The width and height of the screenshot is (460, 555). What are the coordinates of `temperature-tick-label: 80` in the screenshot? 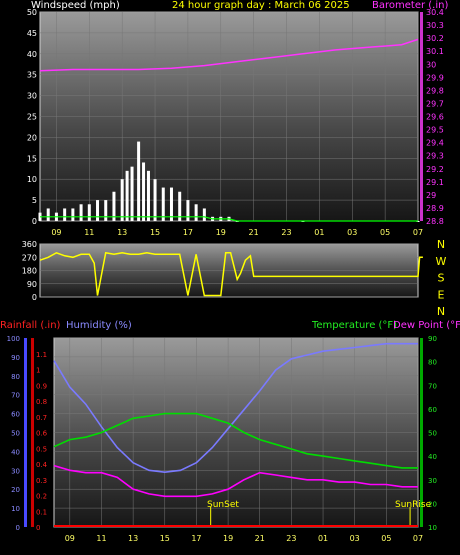 It's located at (432, 363).